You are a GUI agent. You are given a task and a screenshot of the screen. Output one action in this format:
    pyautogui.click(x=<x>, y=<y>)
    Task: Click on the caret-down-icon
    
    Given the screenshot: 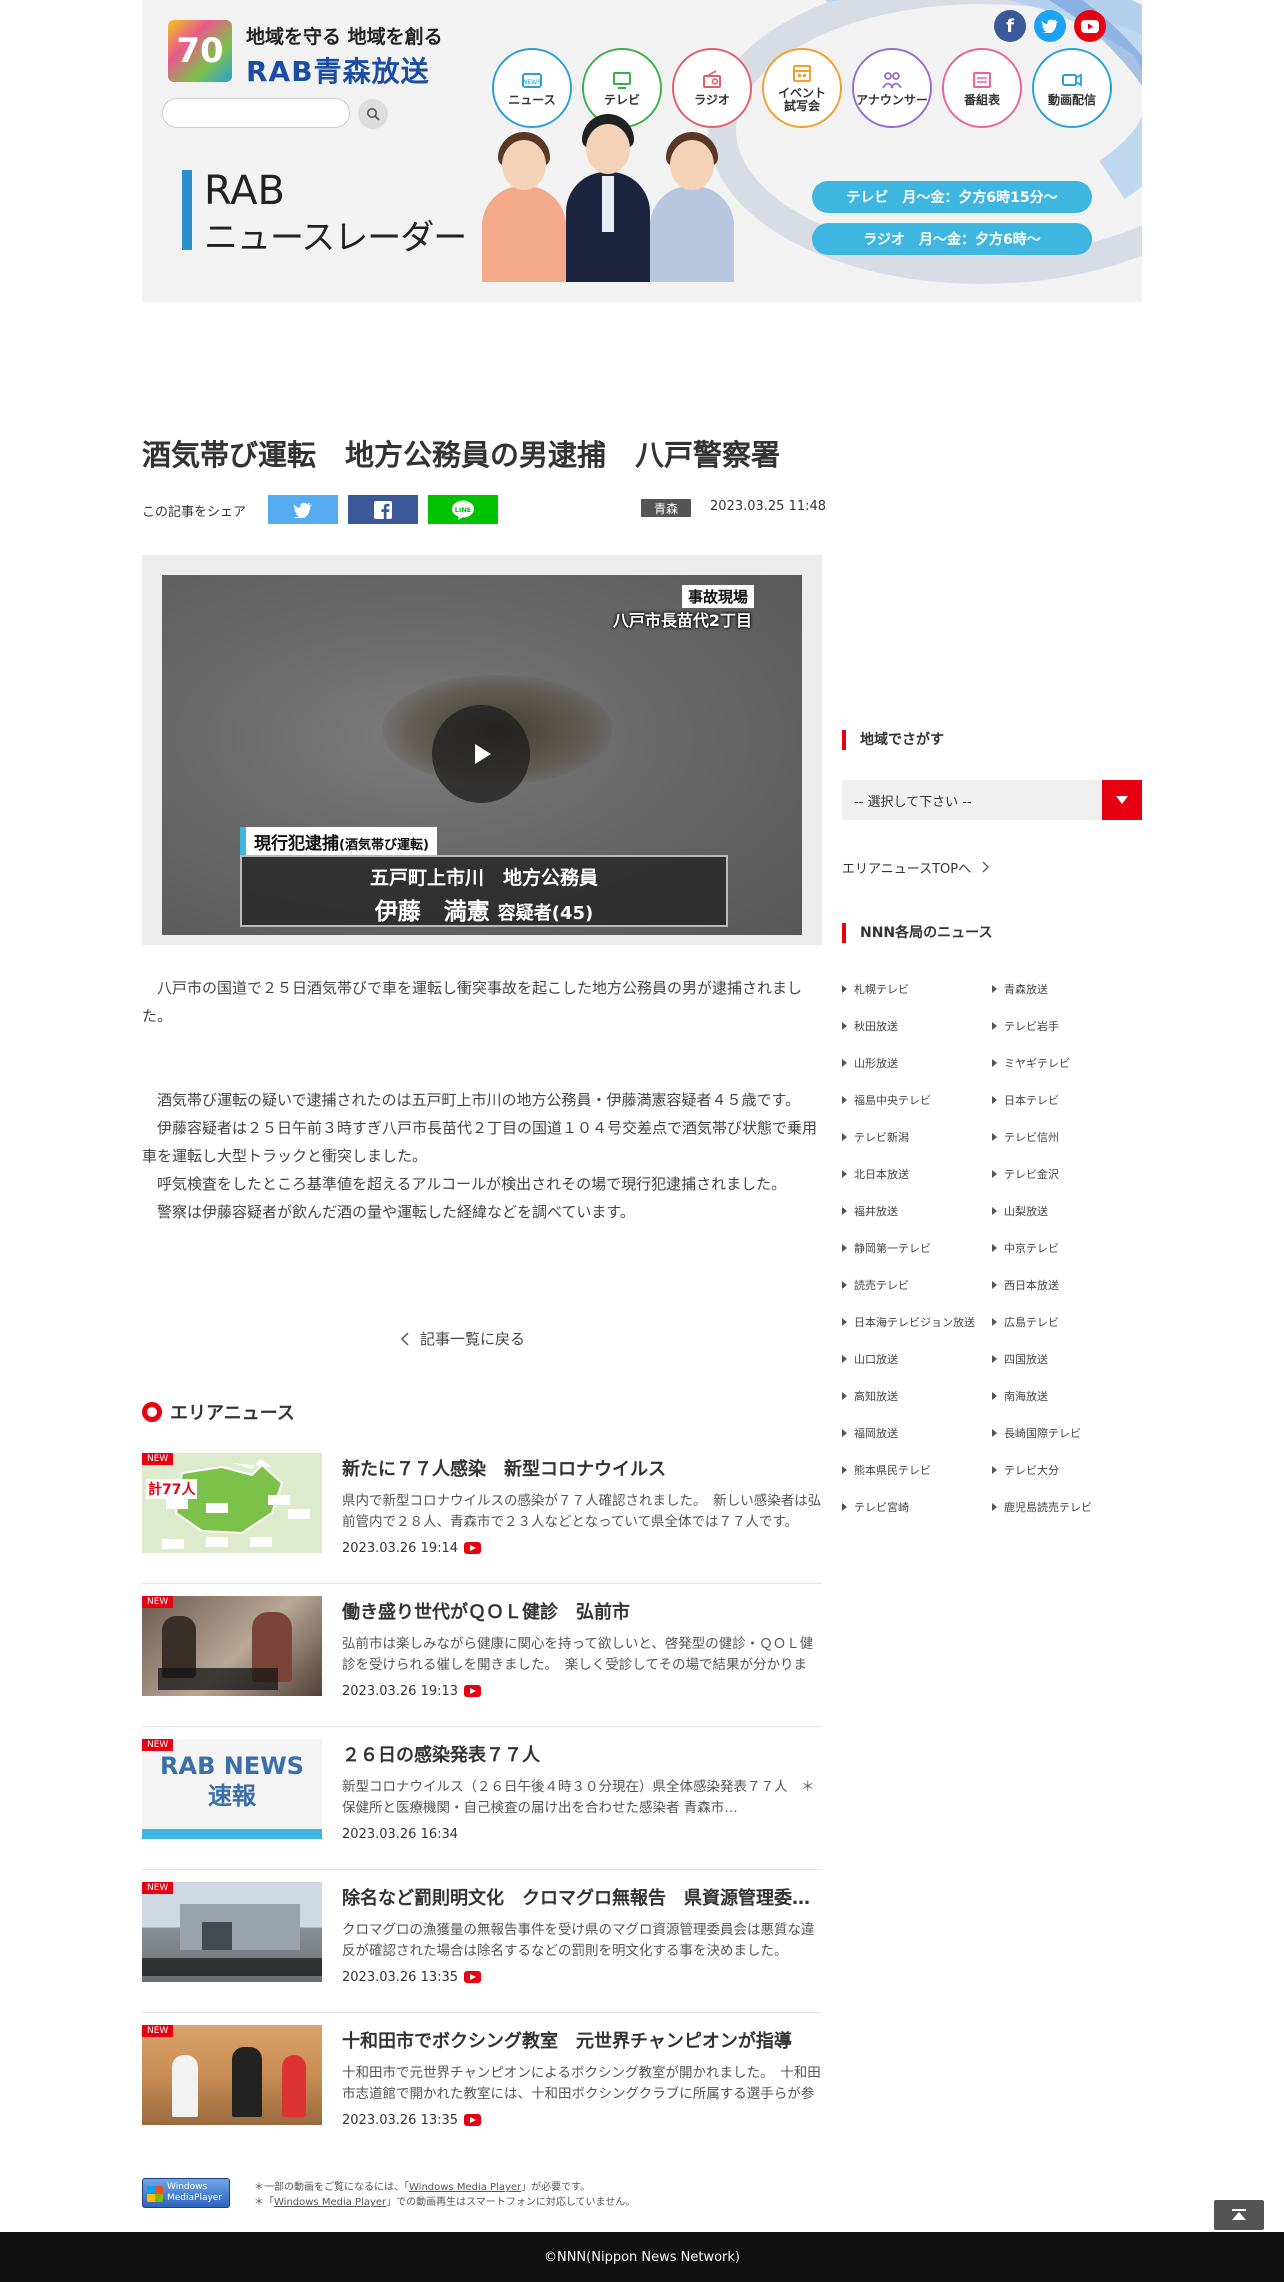 What is the action you would take?
    pyautogui.click(x=1122, y=800)
    